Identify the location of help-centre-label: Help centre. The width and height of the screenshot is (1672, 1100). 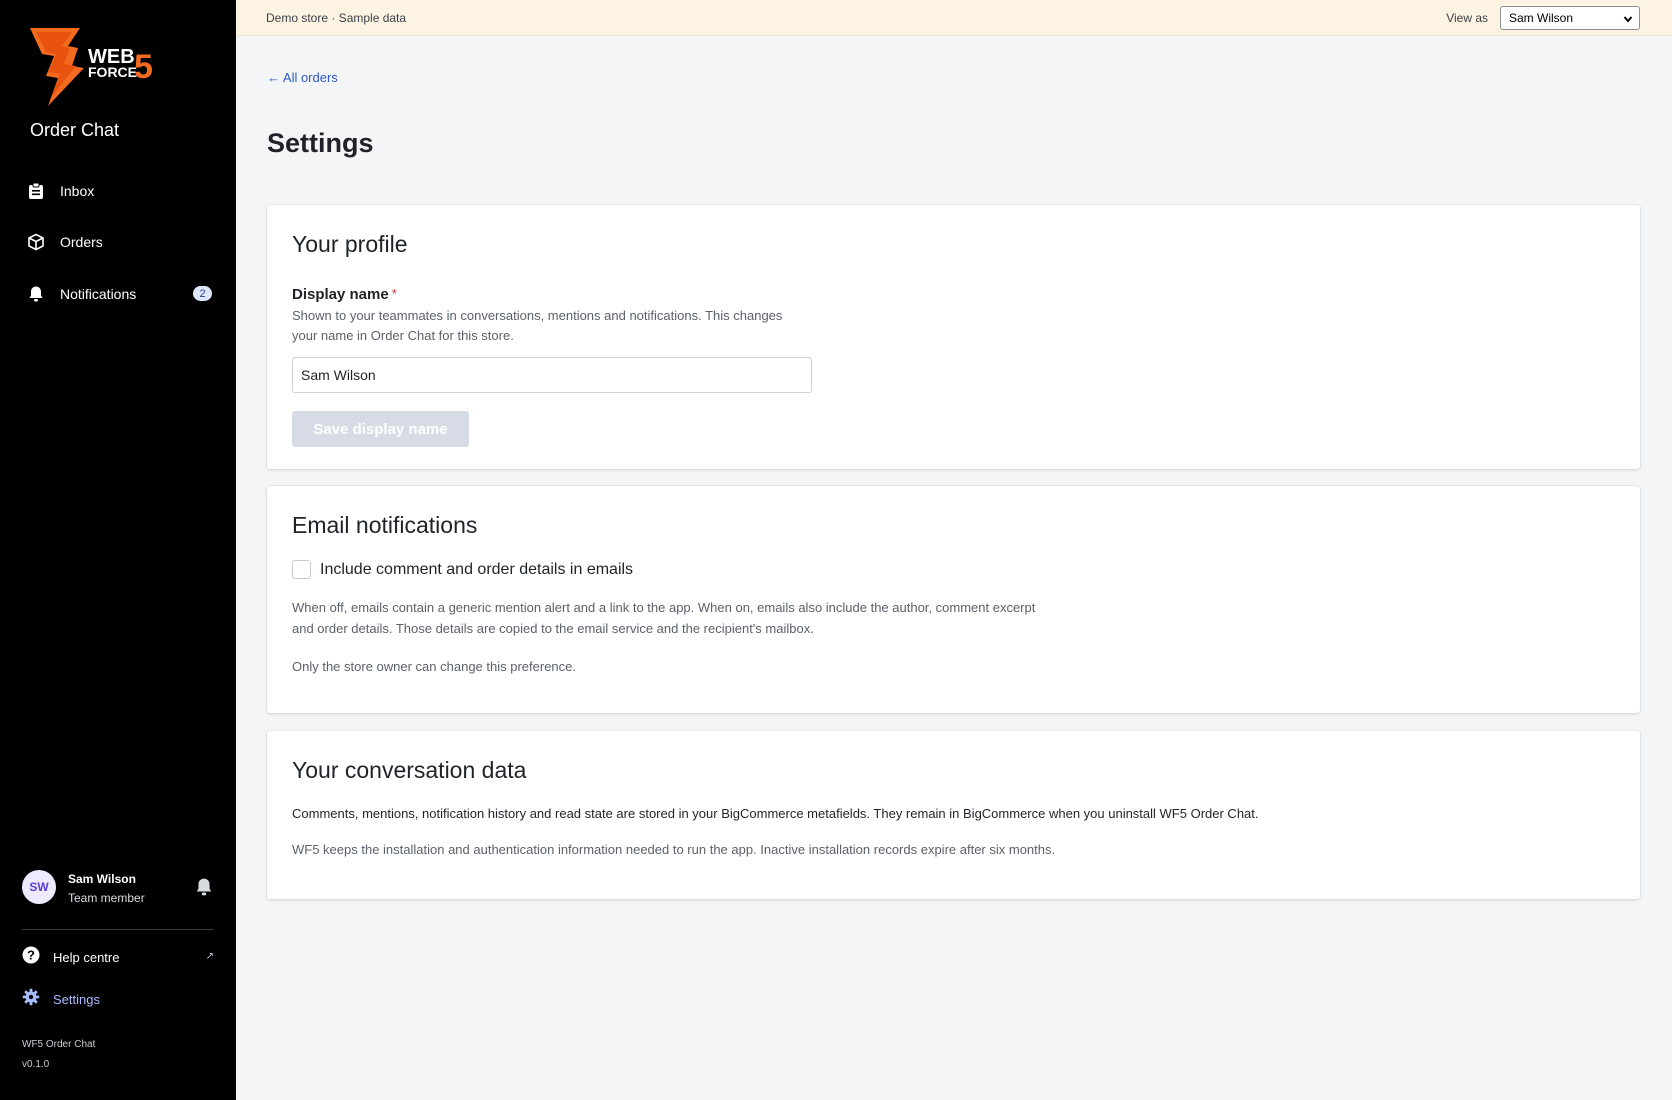
(86, 957).